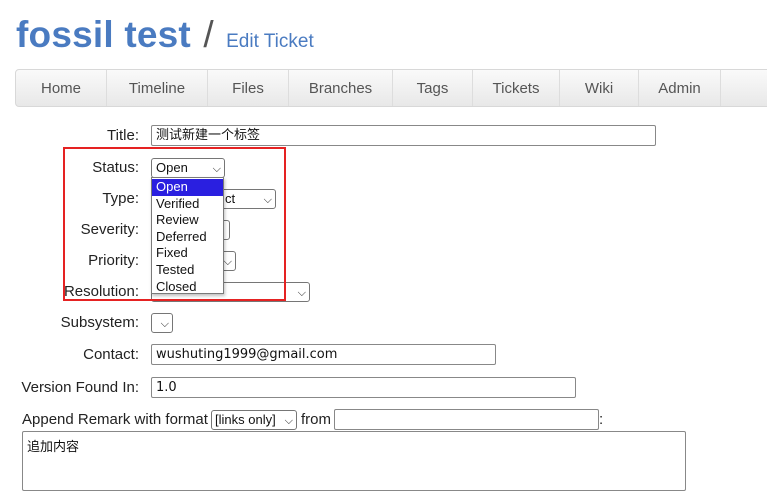 The width and height of the screenshot is (767, 491). Describe the element at coordinates (354, 461) in the screenshot. I see `remark-textarea: 追加内容` at that location.